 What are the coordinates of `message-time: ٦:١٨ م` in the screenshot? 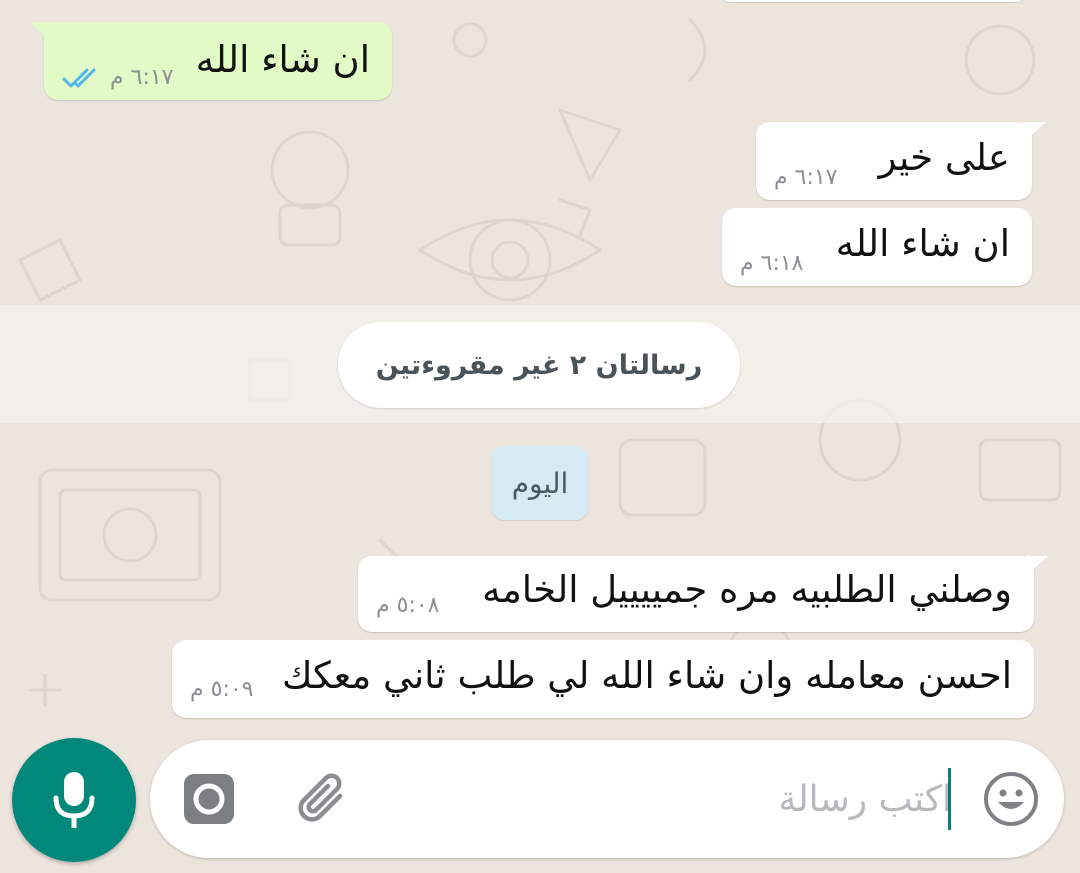 It's located at (772, 263).